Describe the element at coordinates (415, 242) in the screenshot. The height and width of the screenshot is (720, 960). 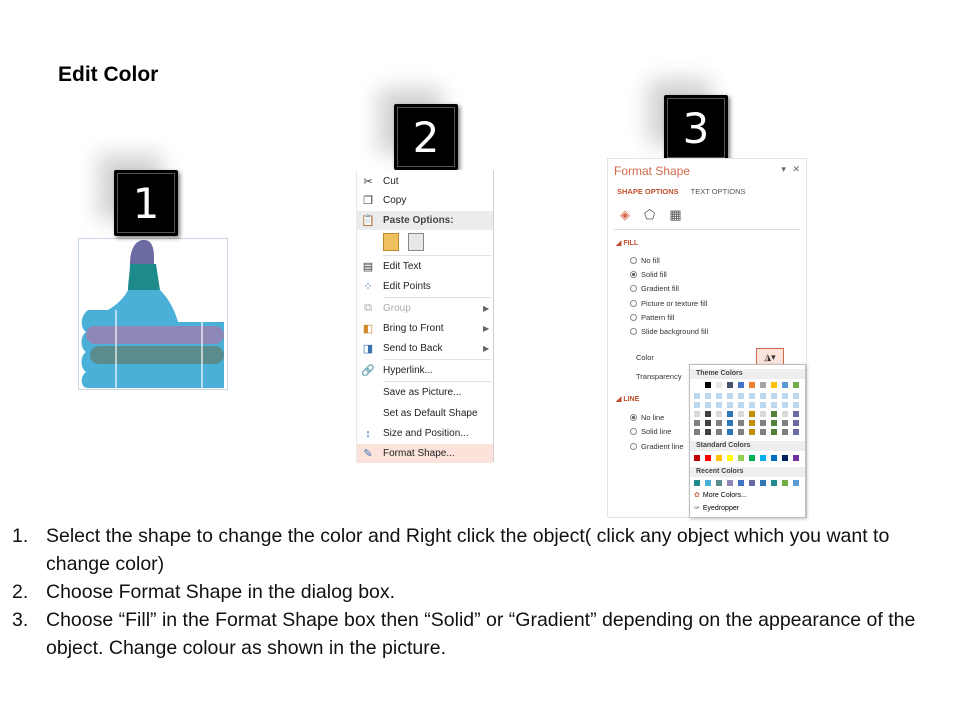
I see `paste-picture-icon` at that location.